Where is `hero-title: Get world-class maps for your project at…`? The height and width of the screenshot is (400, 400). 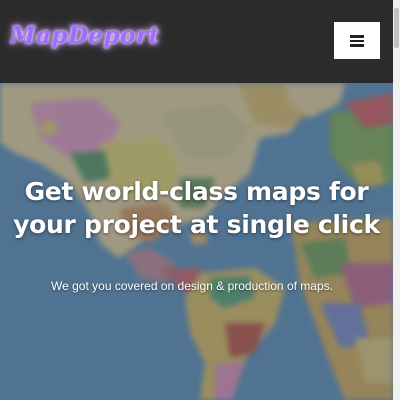
hero-title: Get world-class maps for your project at… is located at coordinates (196, 208).